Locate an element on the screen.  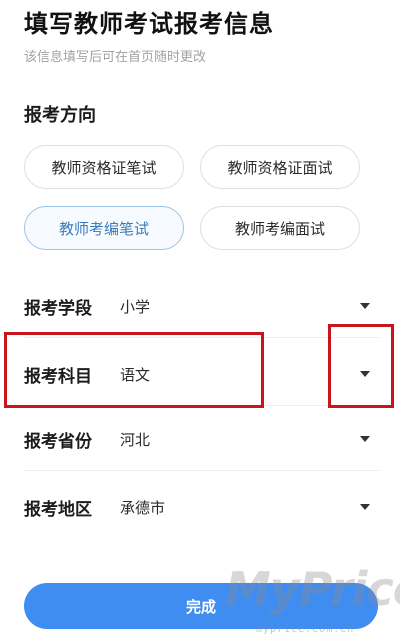
watermark-url: myprice.com.cn is located at coordinates (305, 629).